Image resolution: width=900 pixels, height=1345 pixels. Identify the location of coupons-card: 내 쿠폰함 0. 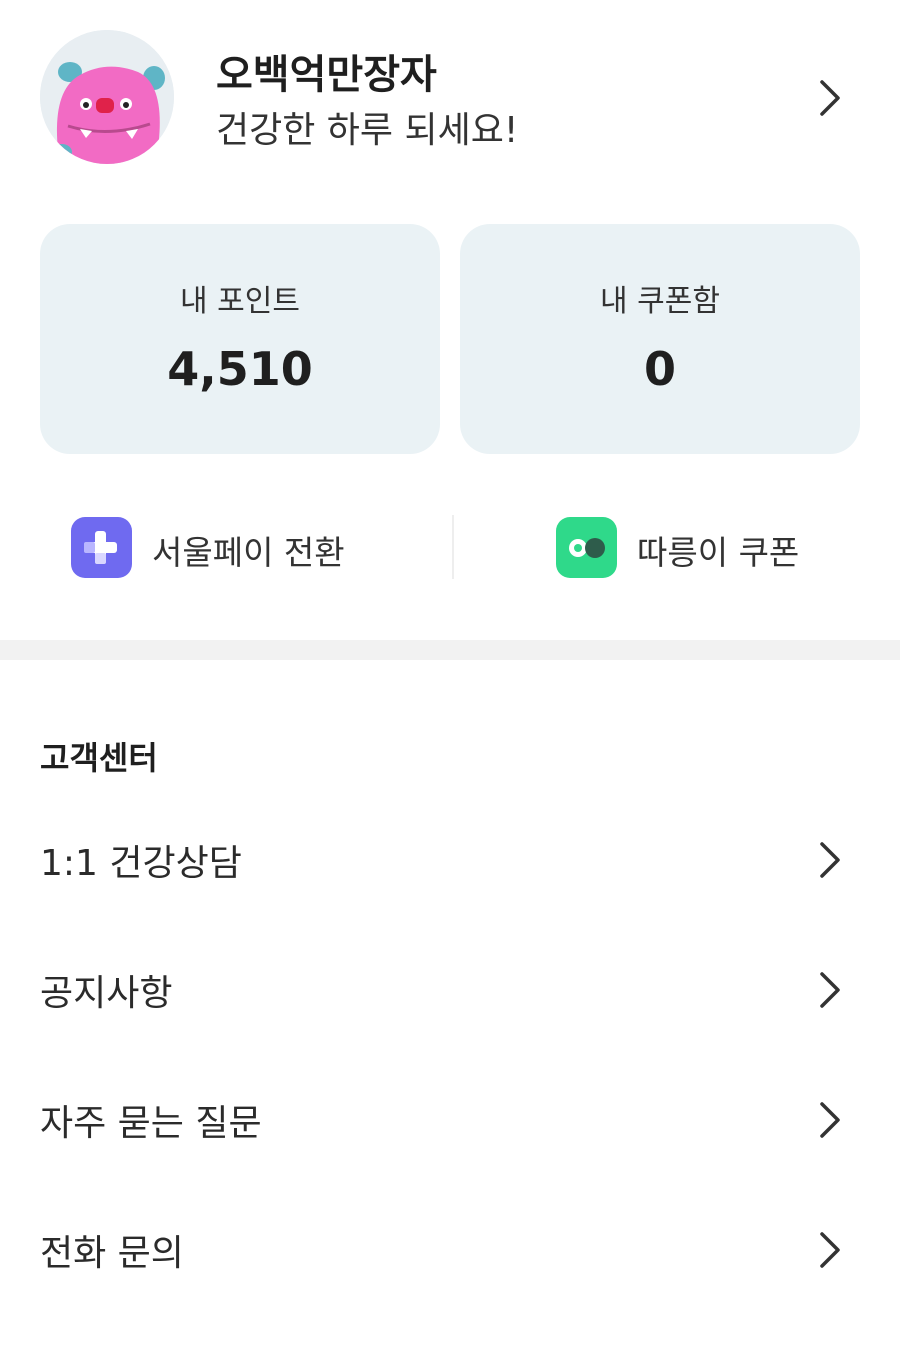
(660, 339).